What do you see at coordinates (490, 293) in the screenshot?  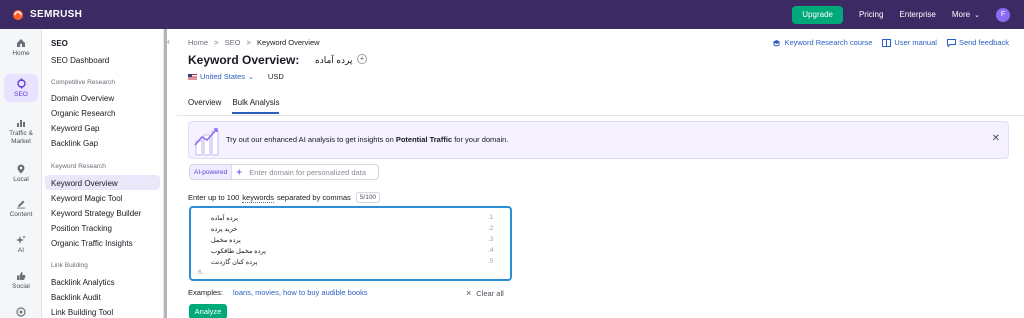 I see `clear-all-label: Clear all` at bounding box center [490, 293].